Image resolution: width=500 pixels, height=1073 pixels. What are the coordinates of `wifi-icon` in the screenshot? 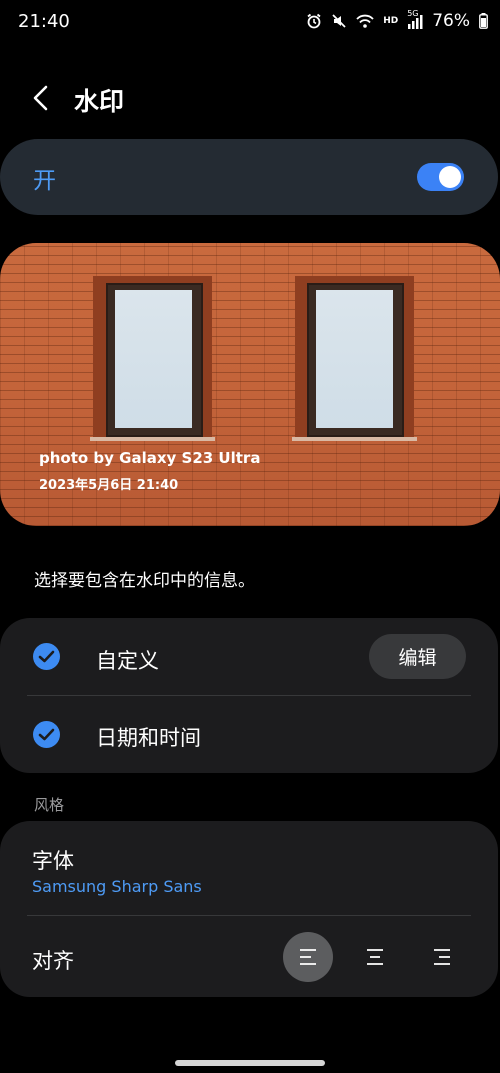 It's located at (365, 21).